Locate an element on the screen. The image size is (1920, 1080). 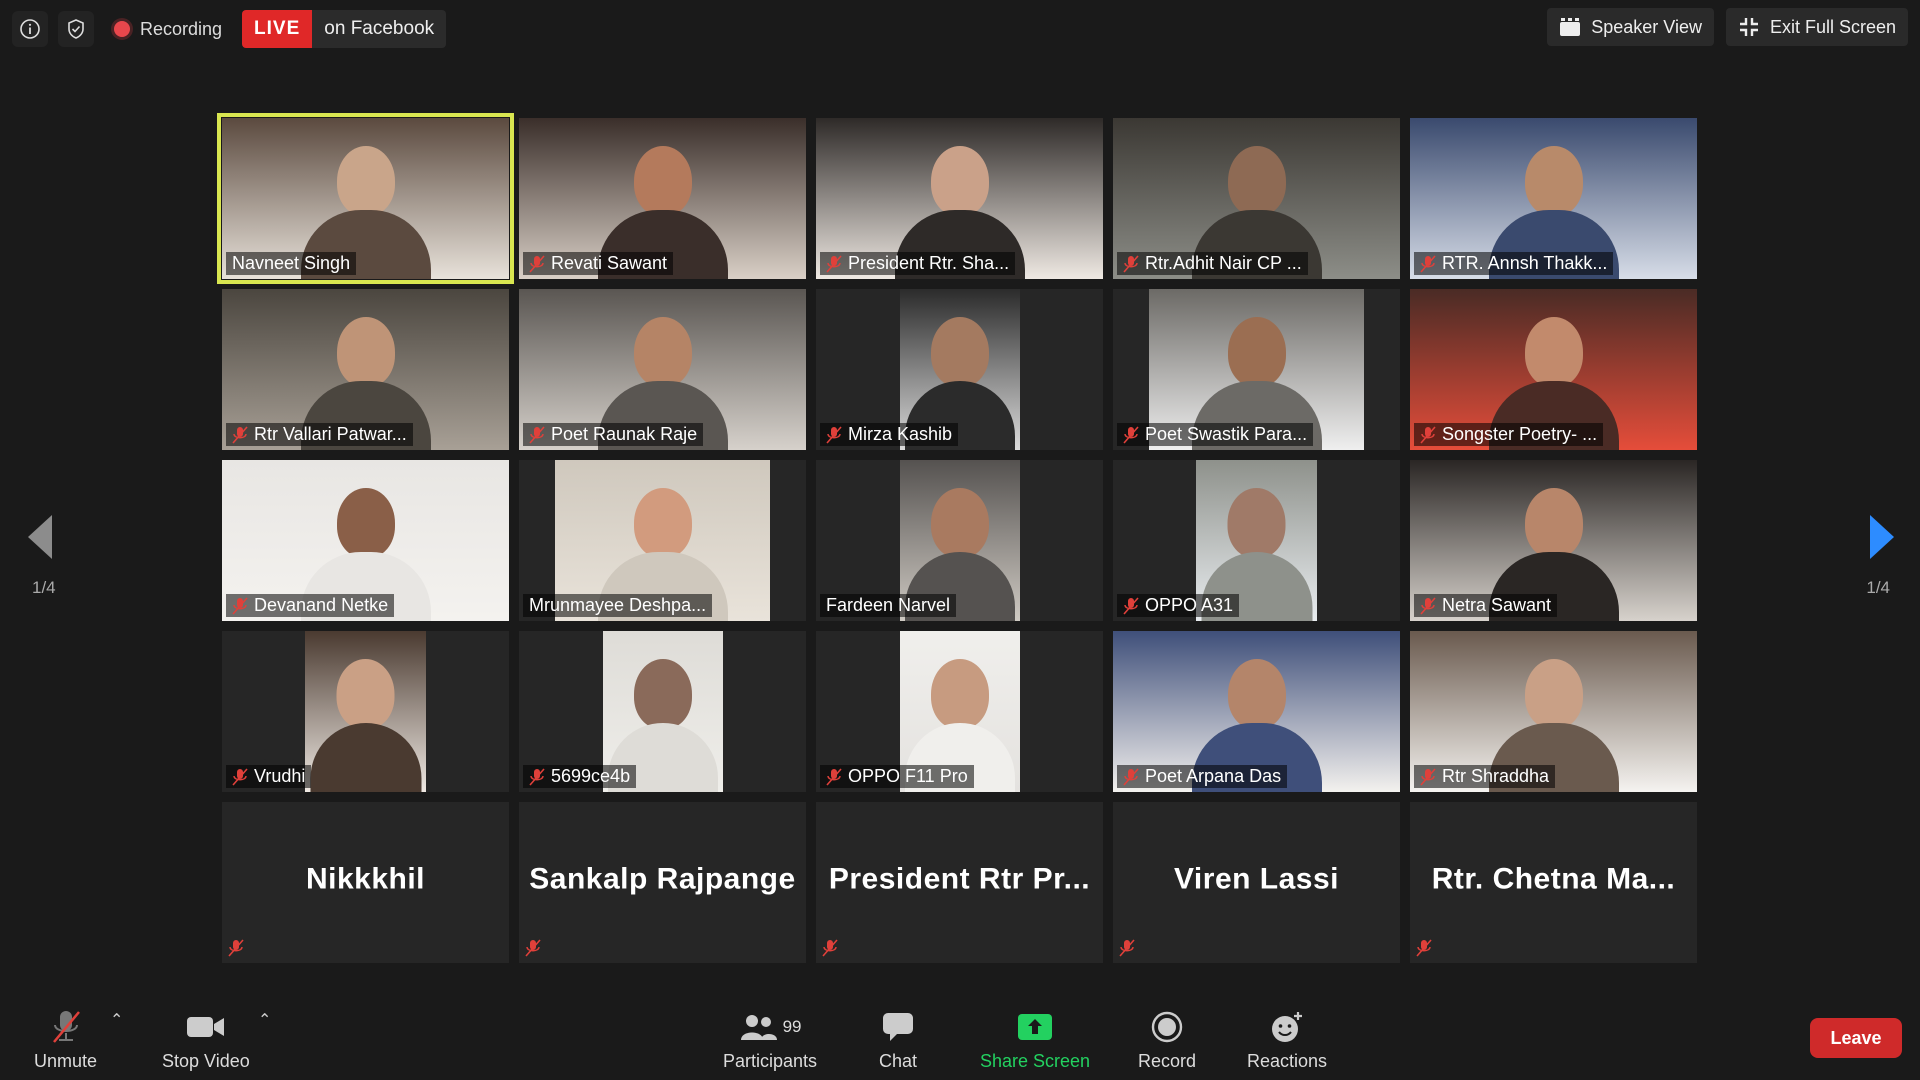
participant-name: Poet Arpana Das is located at coordinates (1213, 776).